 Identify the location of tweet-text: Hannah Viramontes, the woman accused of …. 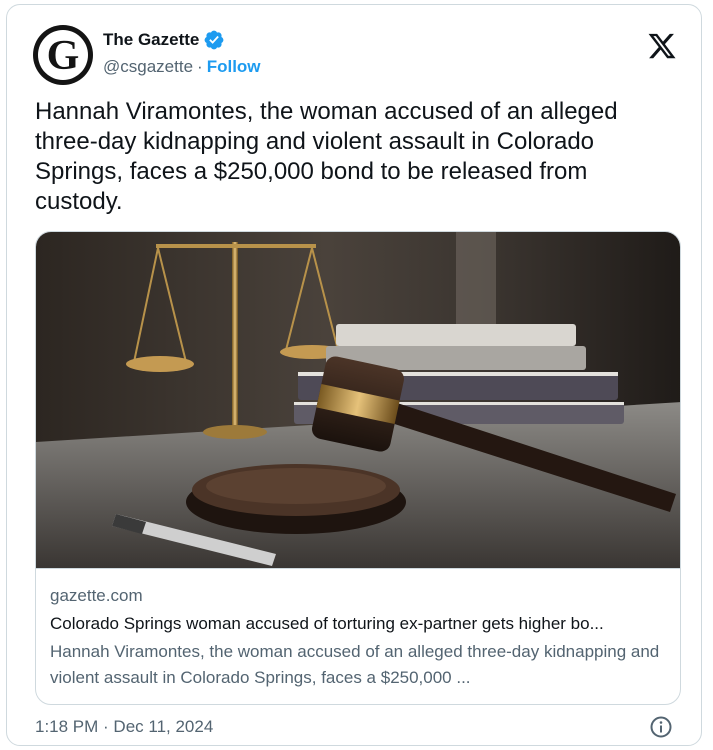
(326, 156).